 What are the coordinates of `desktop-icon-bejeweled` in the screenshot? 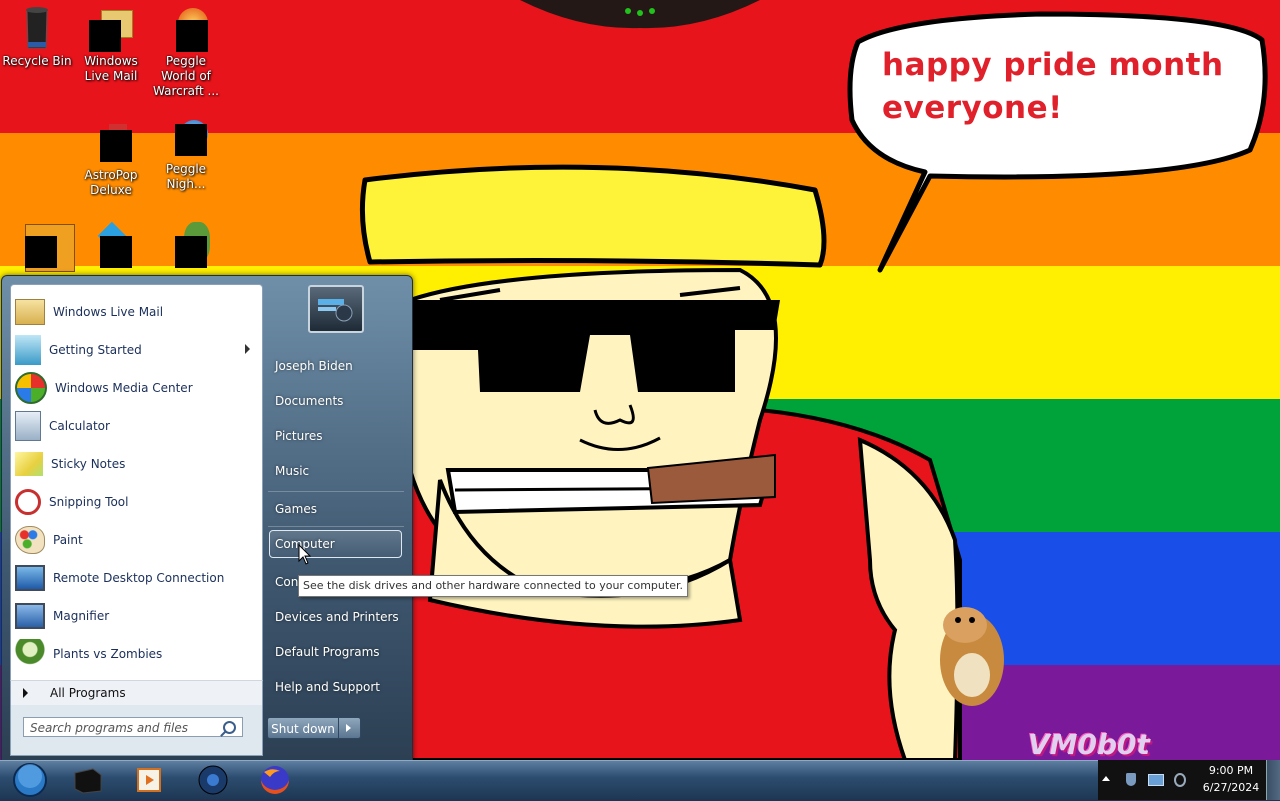 It's located at (38, 247).